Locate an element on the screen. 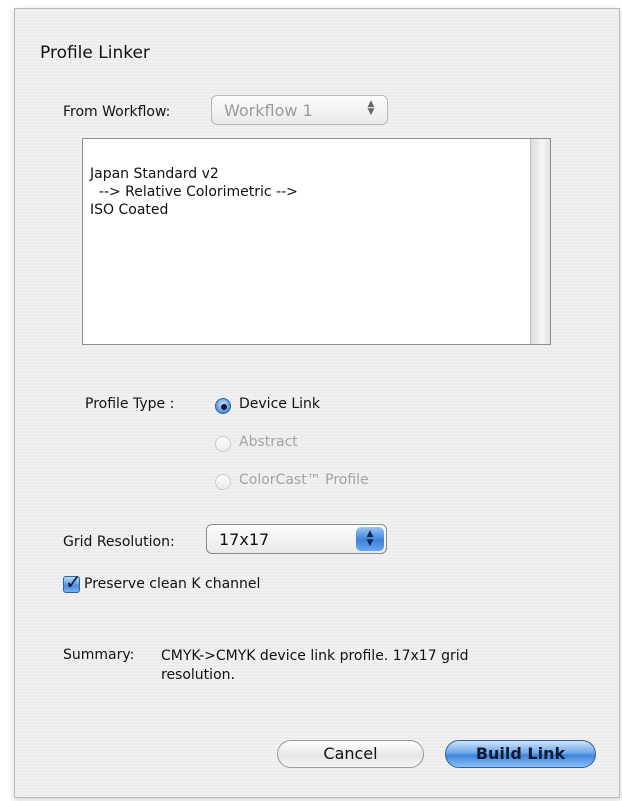 The height and width of the screenshot is (801, 622). profile-line-source: Japan Standard v2 is located at coordinates (154, 174).